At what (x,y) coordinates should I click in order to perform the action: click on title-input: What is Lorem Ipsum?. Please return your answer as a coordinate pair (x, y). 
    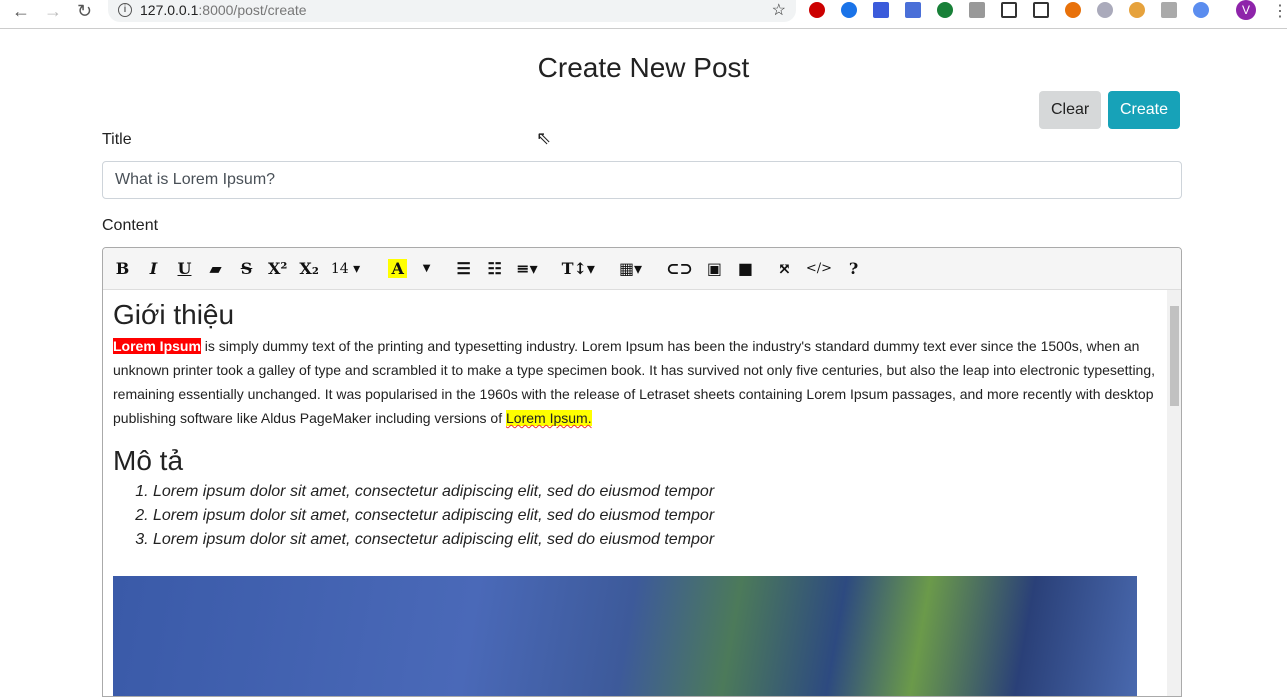
    Looking at the image, I should click on (642, 180).